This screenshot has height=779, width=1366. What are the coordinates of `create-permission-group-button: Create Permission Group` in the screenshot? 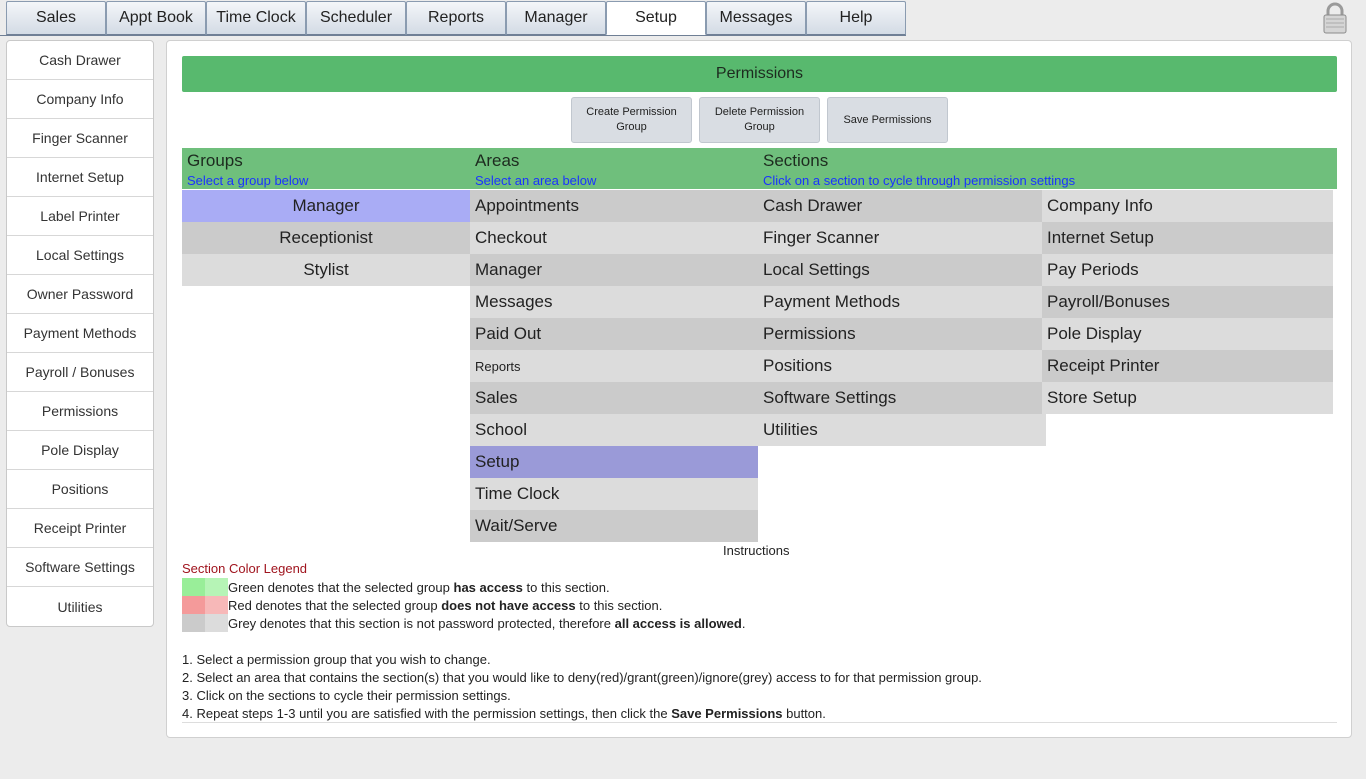 It's located at (631, 120).